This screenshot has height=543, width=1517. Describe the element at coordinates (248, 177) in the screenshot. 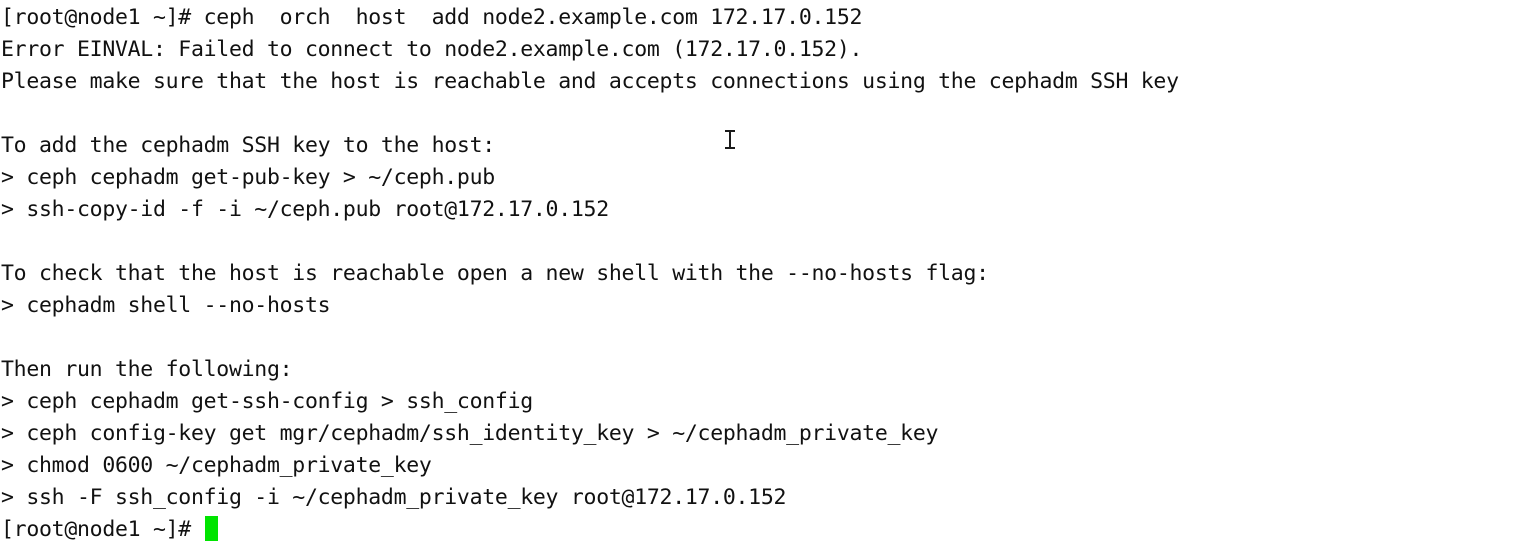

I see `terminal-line-get-pub-key: > ceph cephadm get-pub-key > ~/ceph.pub` at that location.